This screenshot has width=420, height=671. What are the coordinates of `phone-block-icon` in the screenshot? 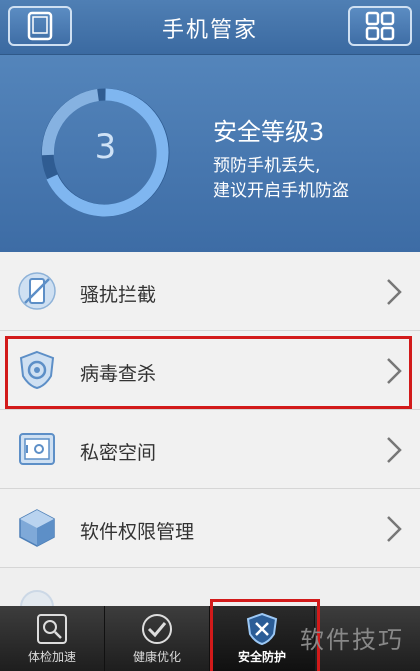 It's located at (37, 291).